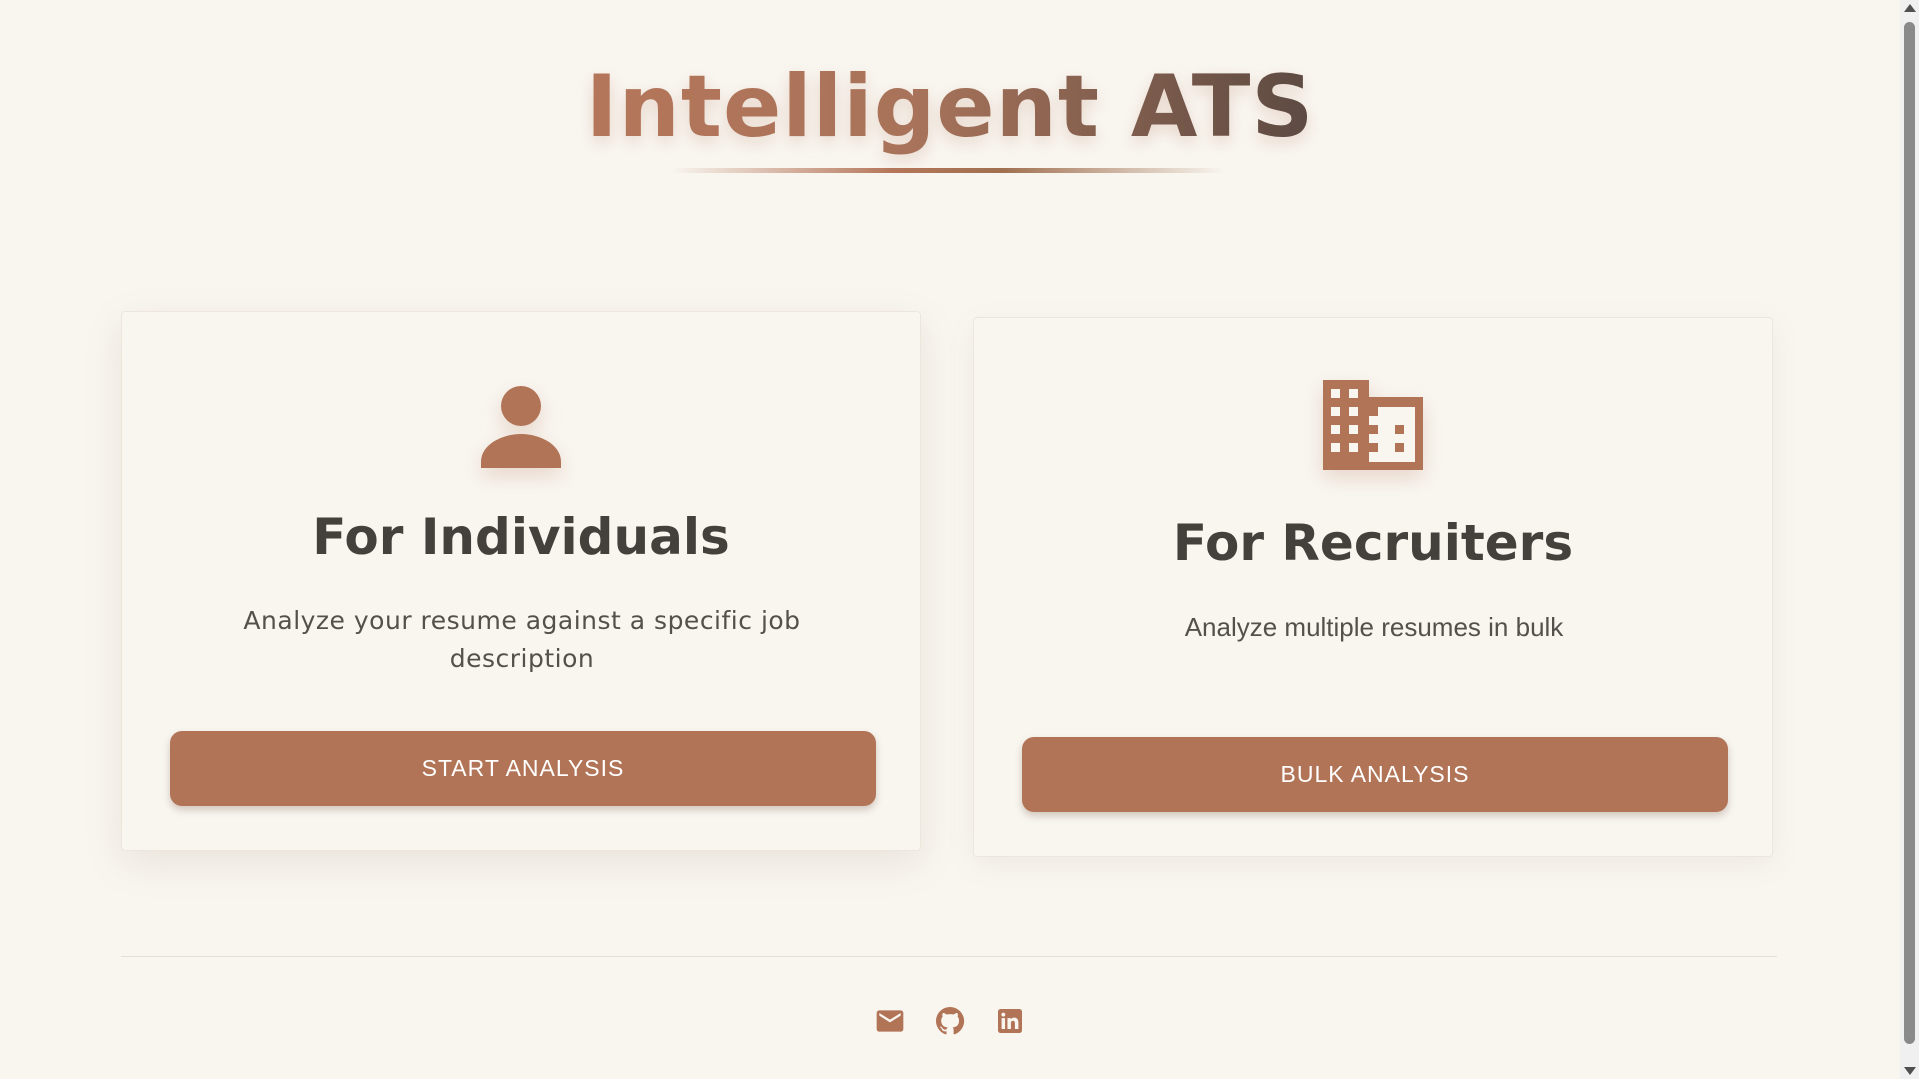 This screenshot has height=1079, width=1919. Describe the element at coordinates (949, 956) in the screenshot. I see `footer-divider` at that location.